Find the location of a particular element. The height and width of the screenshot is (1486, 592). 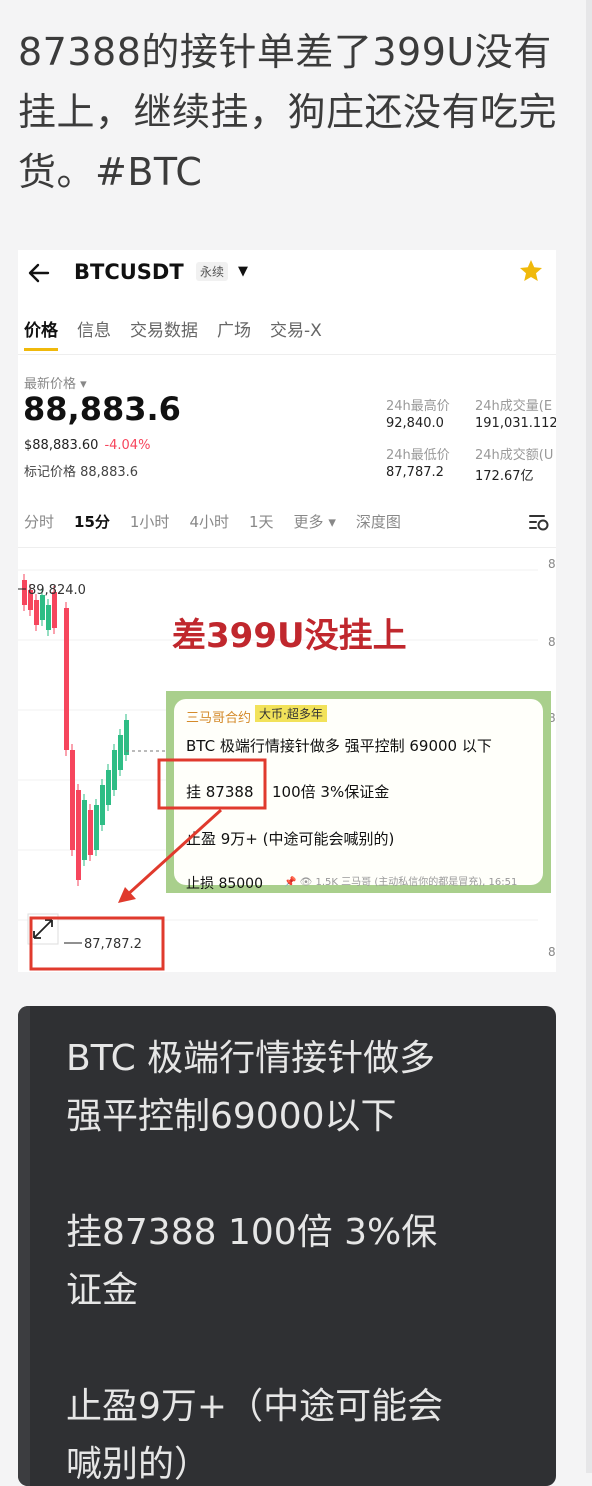

interval-1h: 1小时 is located at coordinates (150, 521).